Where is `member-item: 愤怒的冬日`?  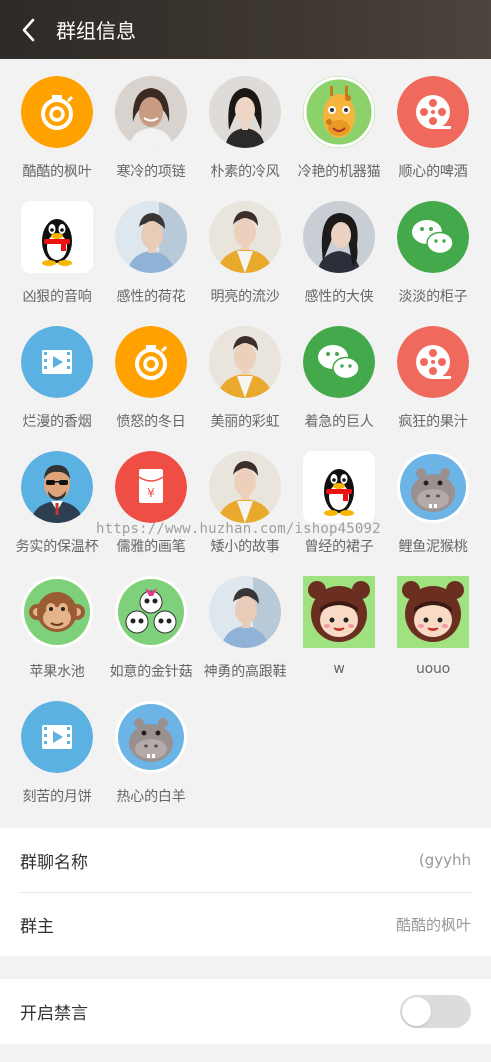 member-item: 愤怒的冬日 is located at coordinates (151, 388).